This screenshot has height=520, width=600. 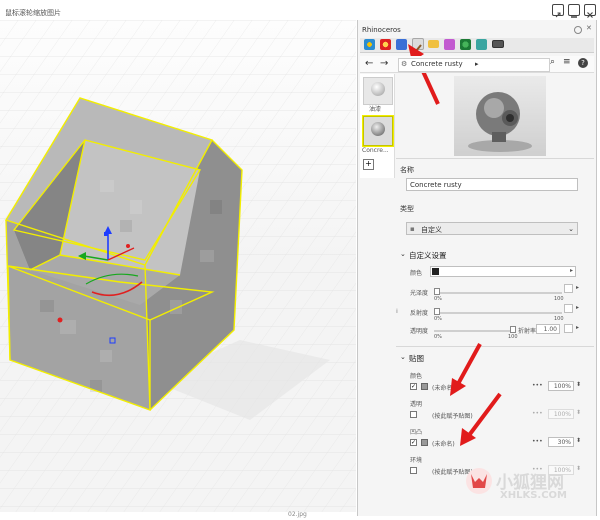 What do you see at coordinates (369, 44) in the screenshot?
I see `tab-display-icon` at bounding box center [369, 44].